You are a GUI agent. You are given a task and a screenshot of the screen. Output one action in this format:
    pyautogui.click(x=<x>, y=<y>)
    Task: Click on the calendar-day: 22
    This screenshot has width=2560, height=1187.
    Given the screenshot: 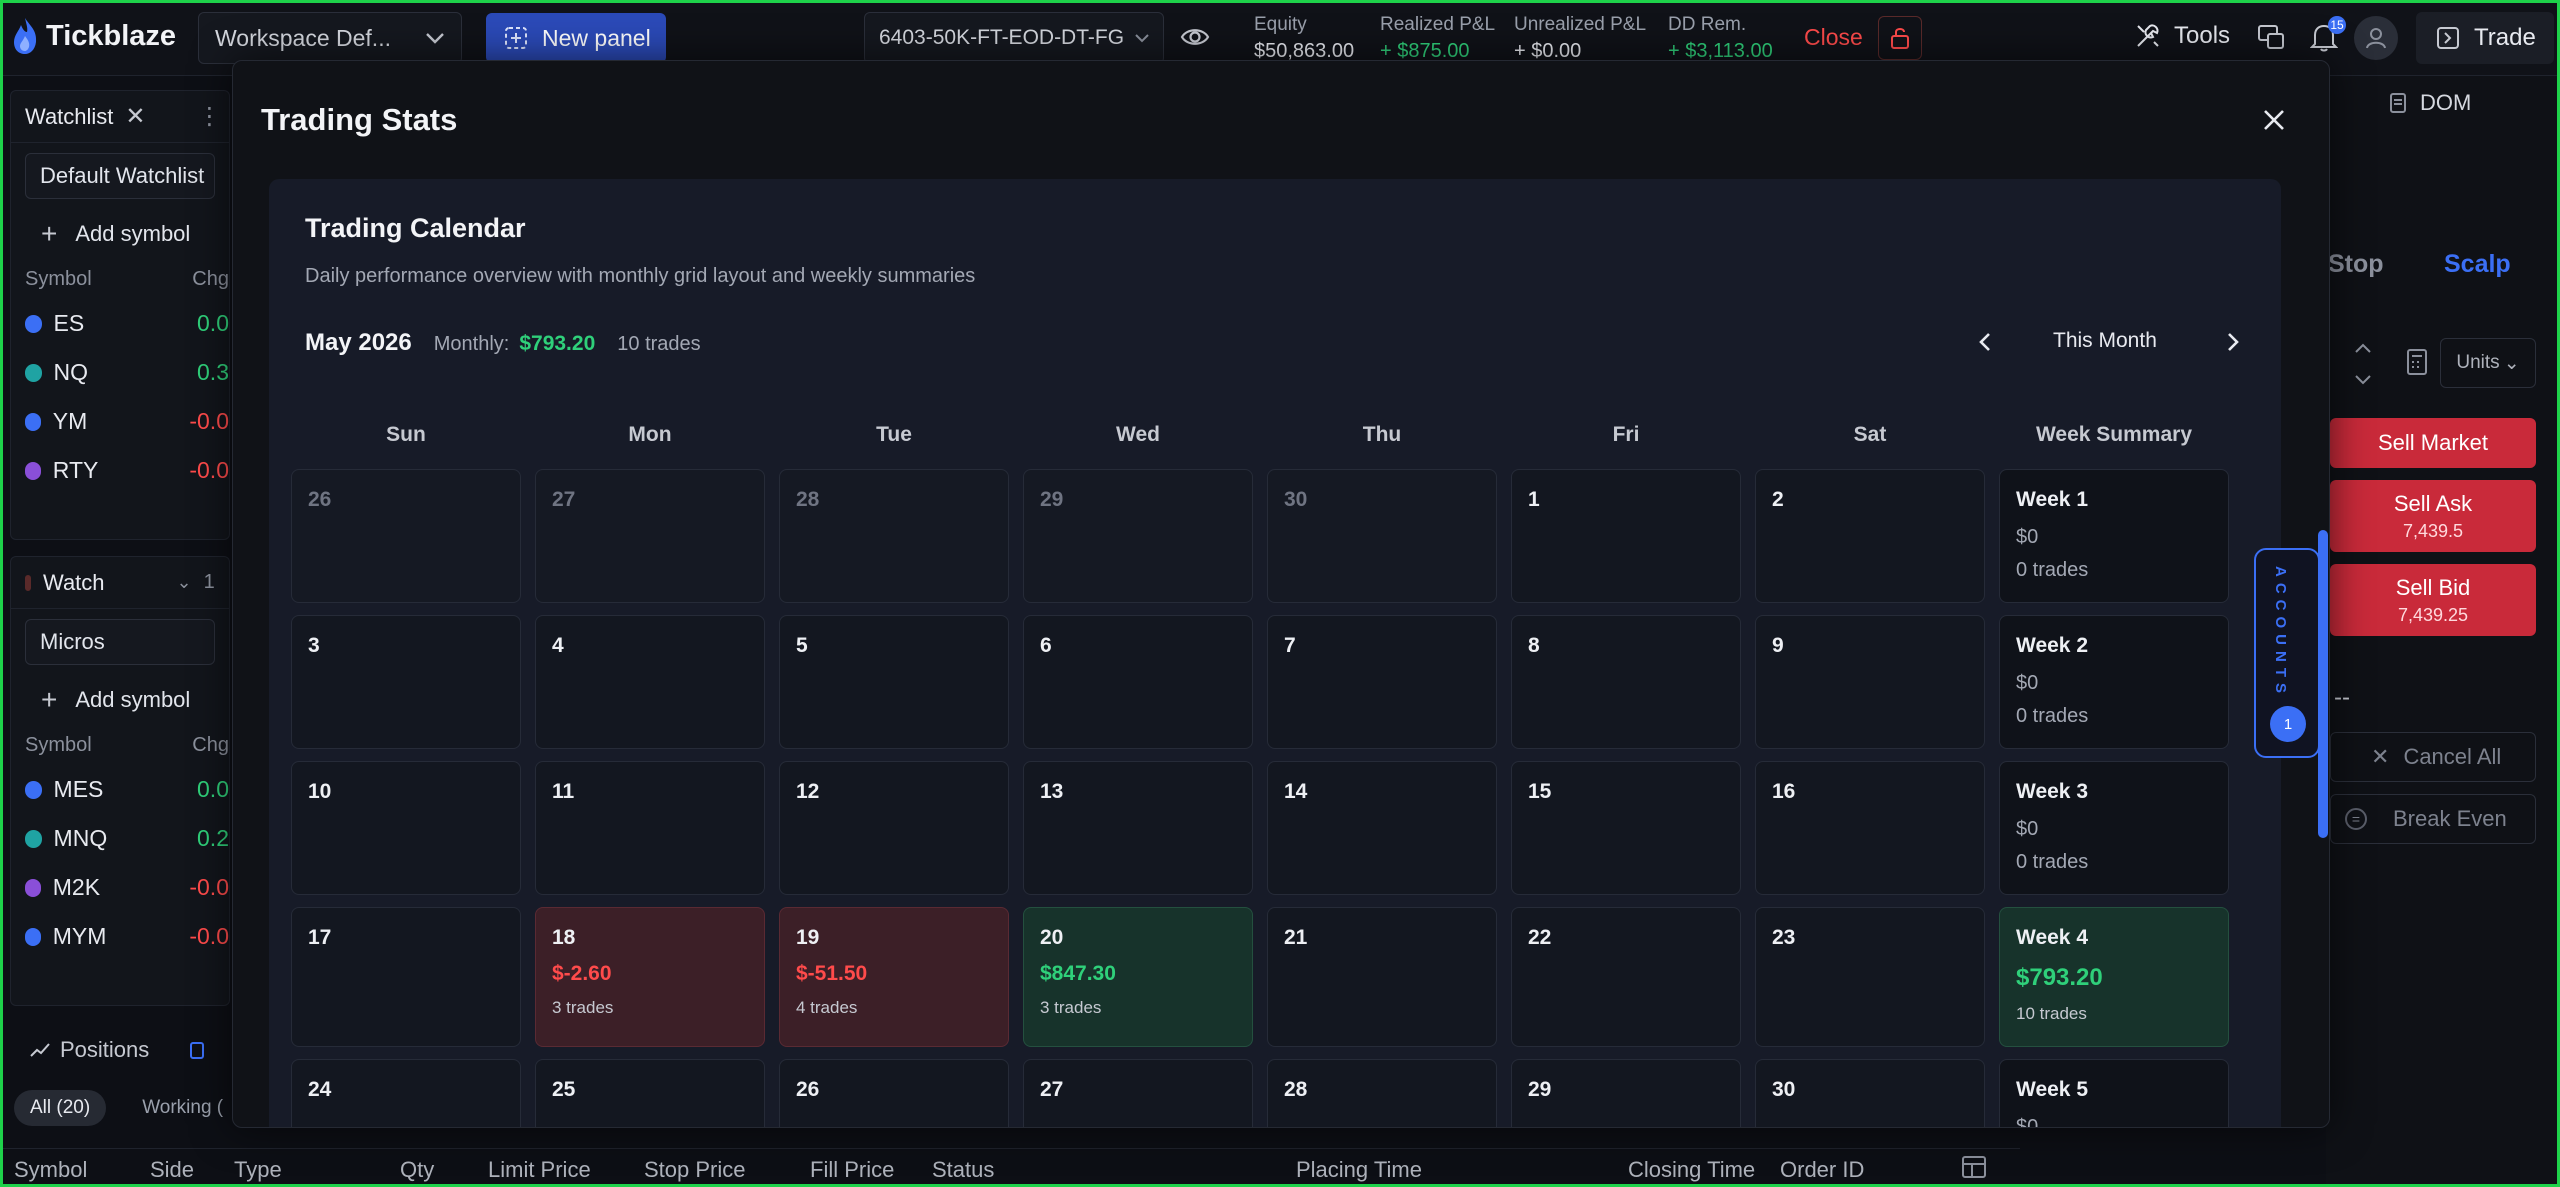 What is the action you would take?
    pyautogui.click(x=1626, y=977)
    